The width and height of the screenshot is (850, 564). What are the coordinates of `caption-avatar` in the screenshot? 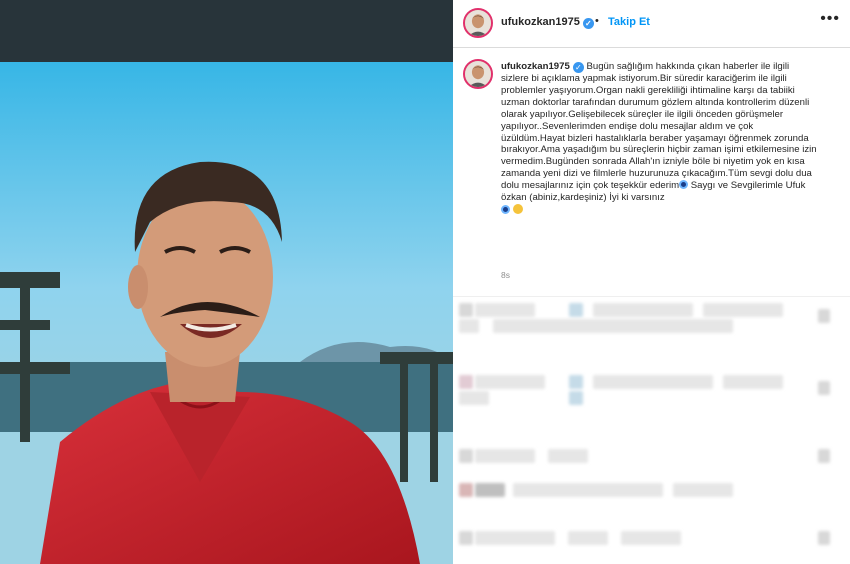 It's located at (478, 74).